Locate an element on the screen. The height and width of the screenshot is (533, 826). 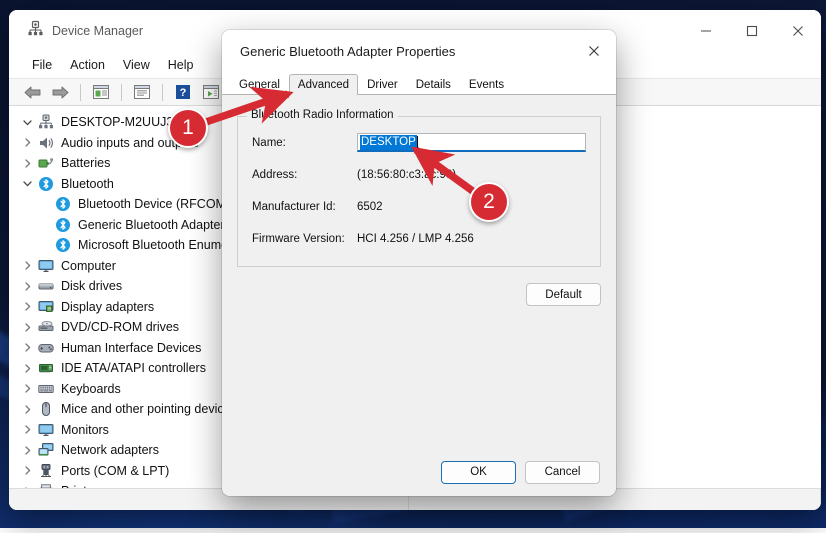
tree-item-label: DESKTOP-M2UUJ3D is located at coordinates (121, 122).